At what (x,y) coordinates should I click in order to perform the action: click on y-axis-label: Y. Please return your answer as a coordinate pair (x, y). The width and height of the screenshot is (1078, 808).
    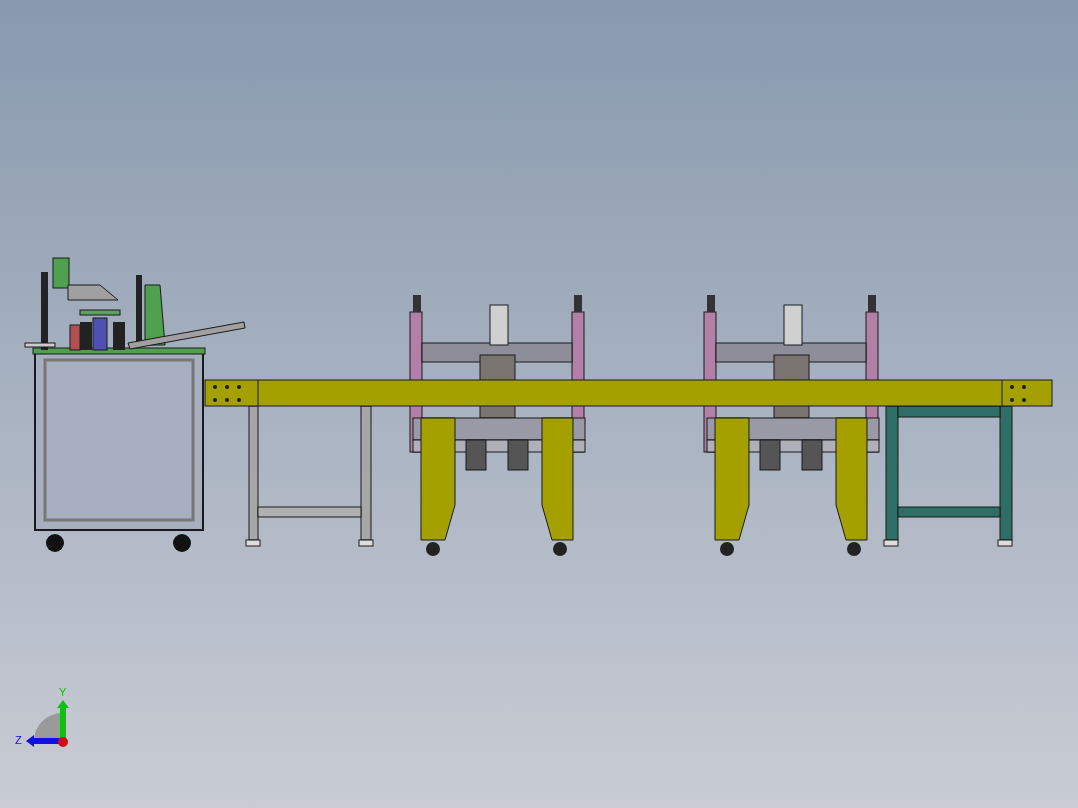
    Looking at the image, I should click on (63, 692).